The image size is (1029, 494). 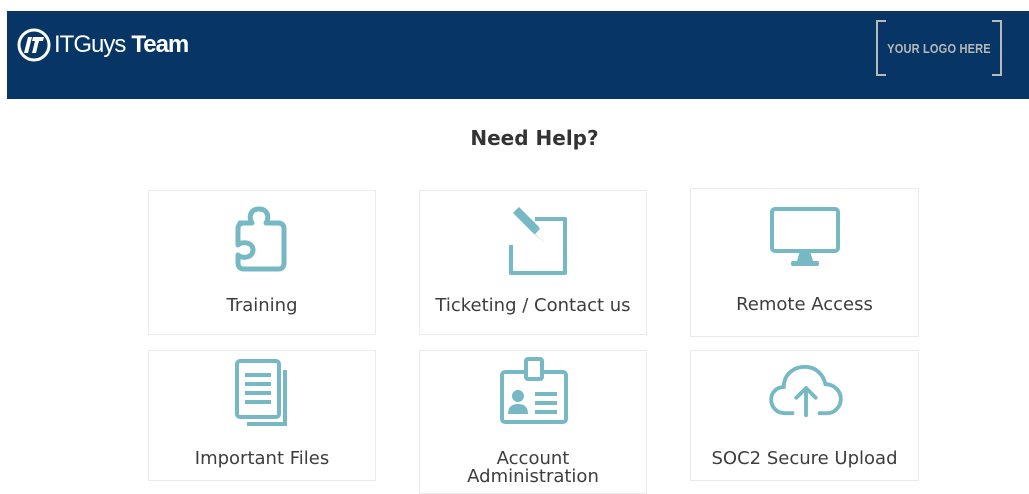 I want to click on tile-important-files: Important Files, so click(x=262, y=415).